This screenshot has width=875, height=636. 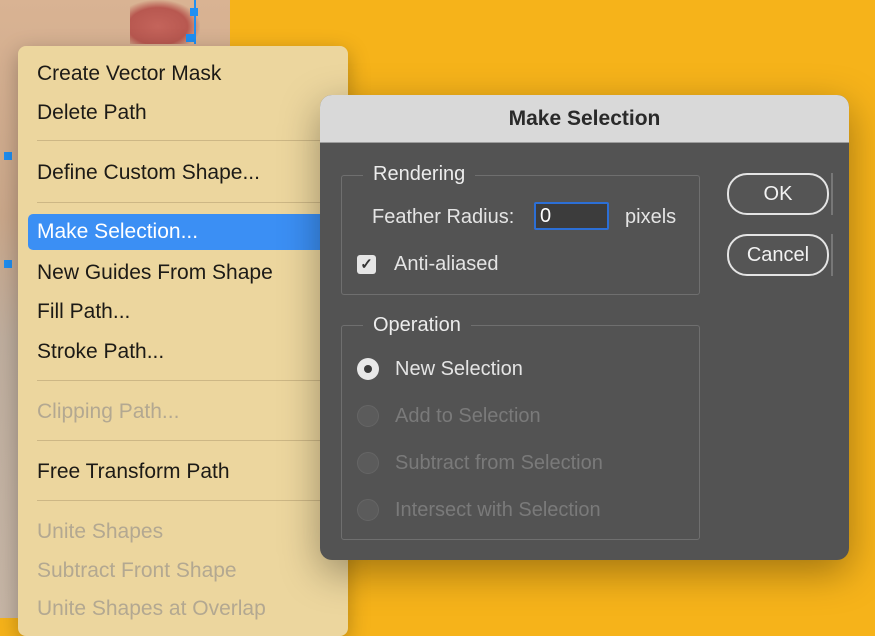 I want to click on ok-button: OK, so click(x=778, y=194).